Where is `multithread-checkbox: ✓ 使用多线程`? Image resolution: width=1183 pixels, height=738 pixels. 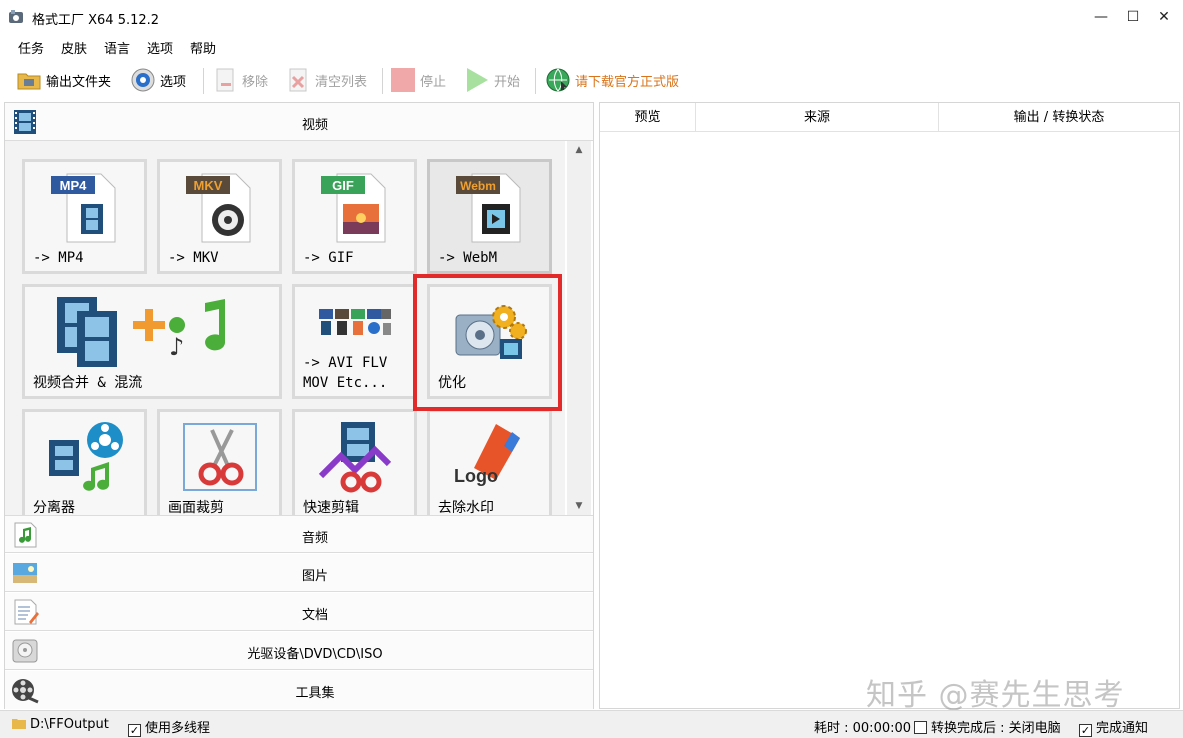
multithread-checkbox: ✓ 使用多线程 is located at coordinates (169, 727).